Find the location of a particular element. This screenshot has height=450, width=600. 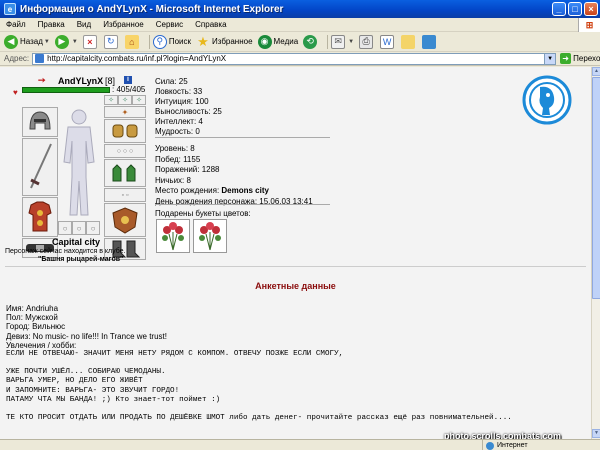

page-icon is located at coordinates (40, 58).